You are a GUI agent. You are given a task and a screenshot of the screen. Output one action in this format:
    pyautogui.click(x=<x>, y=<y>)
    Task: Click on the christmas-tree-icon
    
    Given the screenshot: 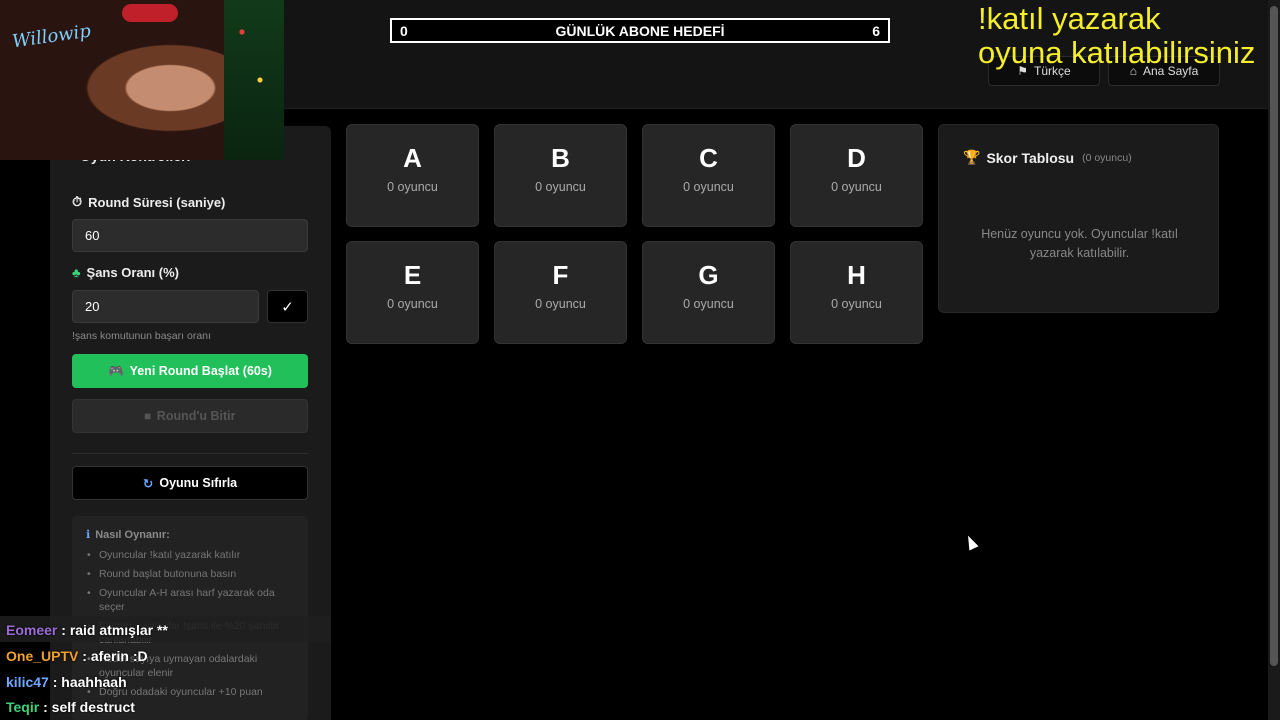 What is the action you would take?
    pyautogui.click(x=254, y=80)
    